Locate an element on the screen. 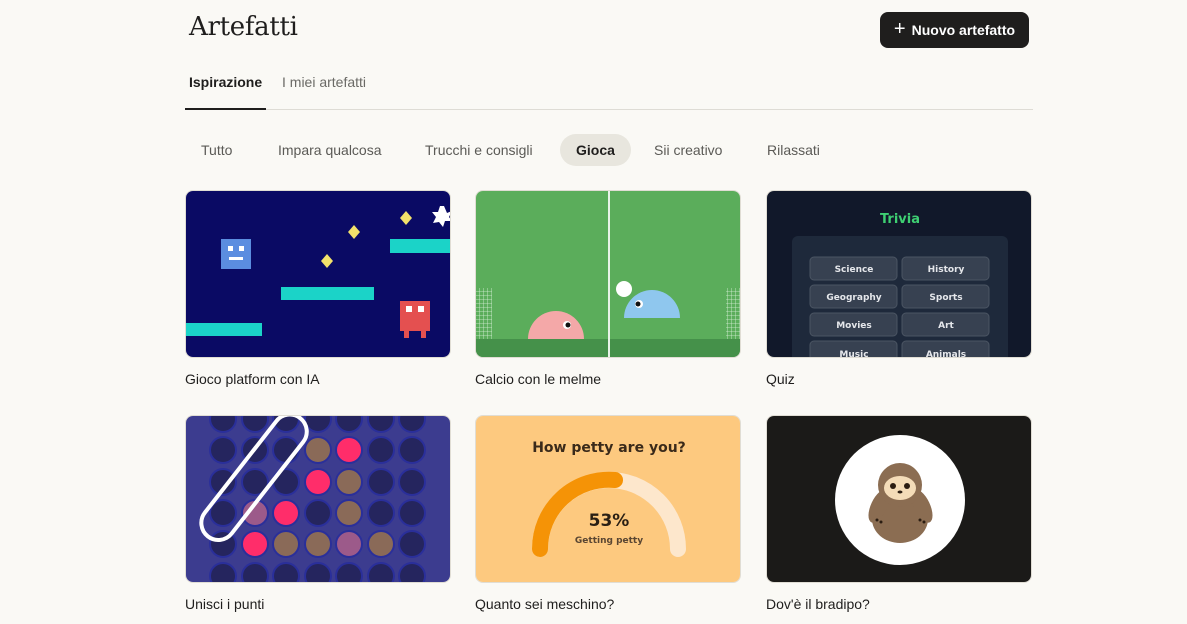 This screenshot has height=624, width=1187. new-artifact-button: + Nuovo artefatto is located at coordinates (954, 30).